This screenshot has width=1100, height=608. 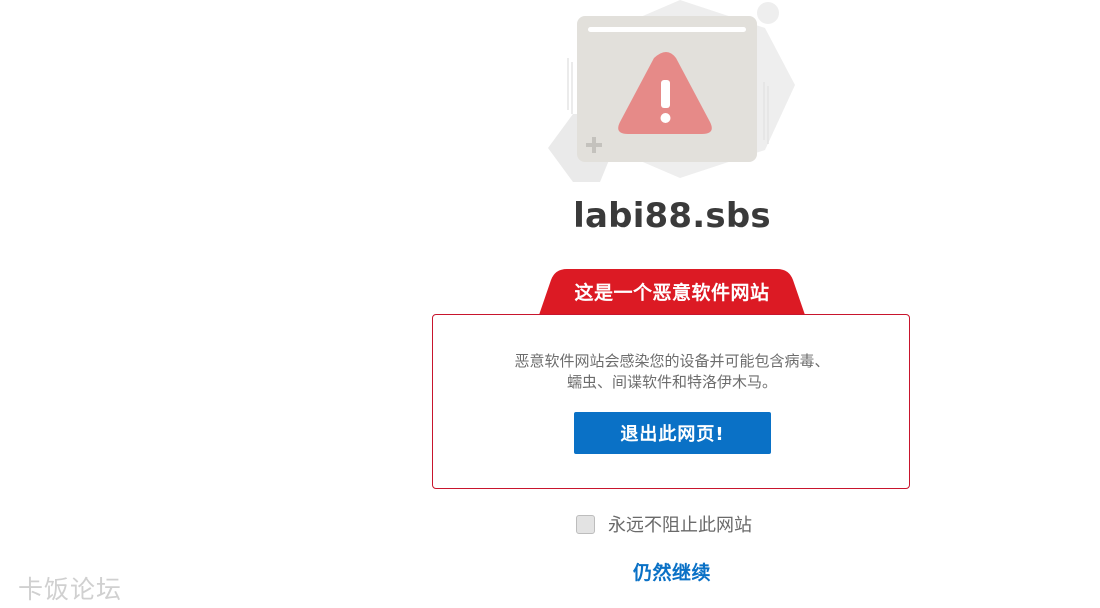 I want to click on warning-title: 这是一个恶意软件网站, so click(x=672, y=293).